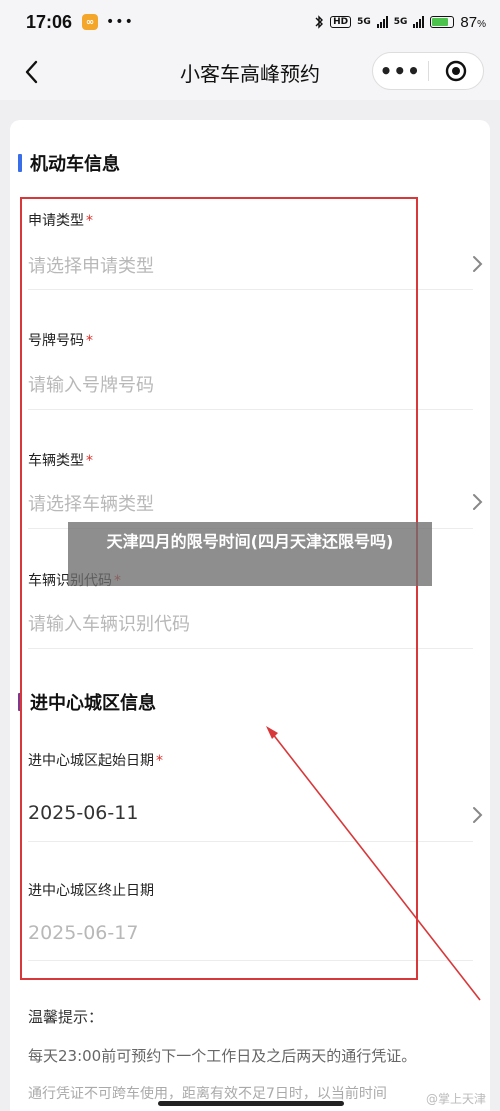 The image size is (500, 1111). What do you see at coordinates (83, 933) in the screenshot?
I see `end-date-value: 2025-06-17` at bounding box center [83, 933].